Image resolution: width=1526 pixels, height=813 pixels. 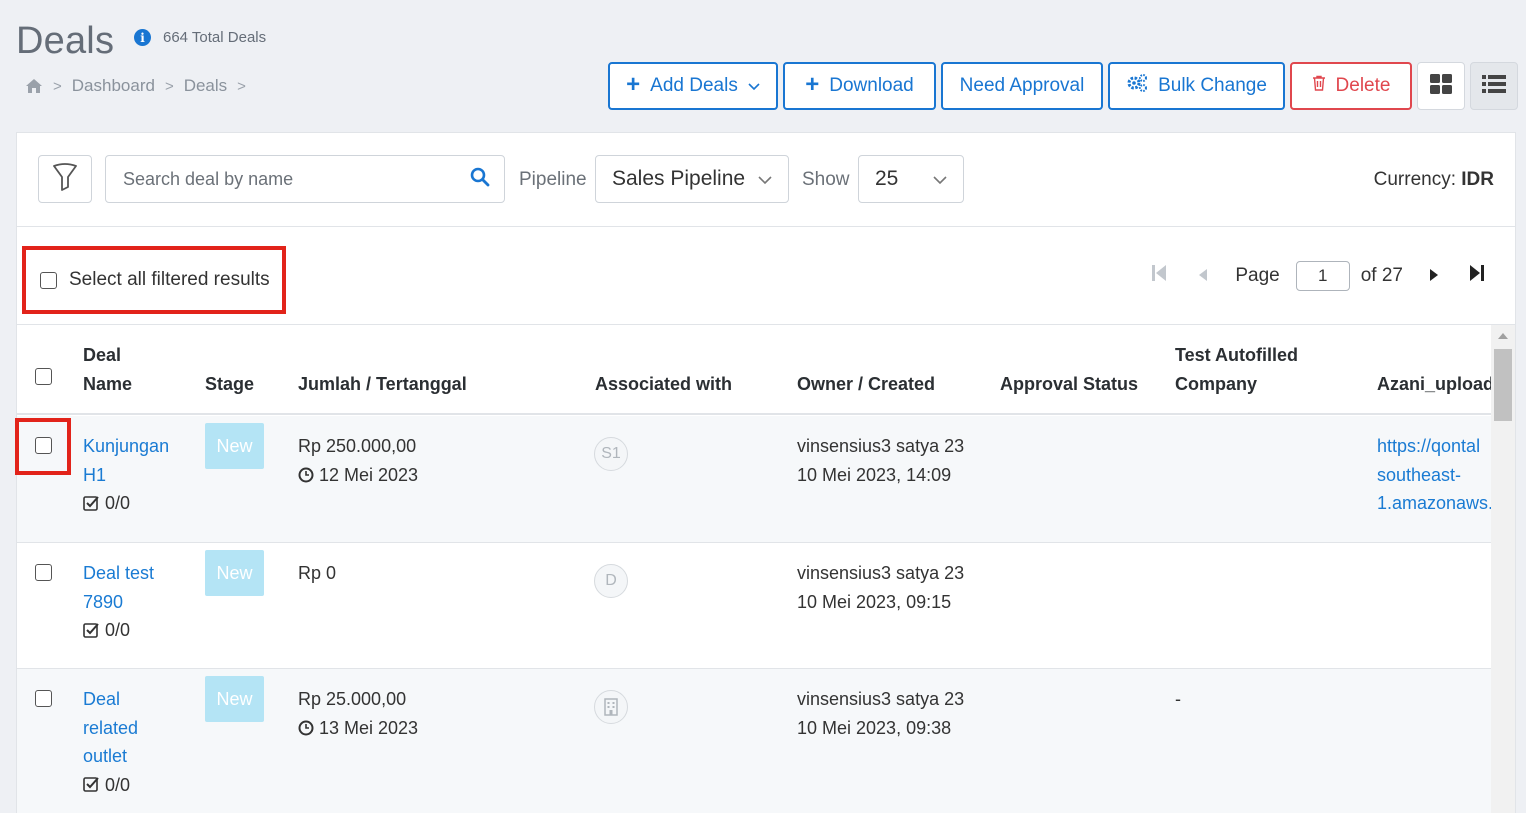 I want to click on amount-cell: Rp 25.000,00 13 Mei 2023, so click(x=358, y=714).